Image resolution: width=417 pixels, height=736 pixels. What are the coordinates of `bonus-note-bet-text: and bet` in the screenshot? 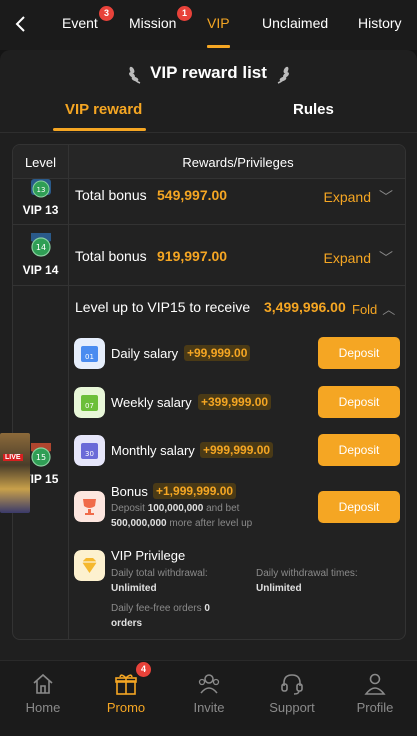 It's located at (223, 508).